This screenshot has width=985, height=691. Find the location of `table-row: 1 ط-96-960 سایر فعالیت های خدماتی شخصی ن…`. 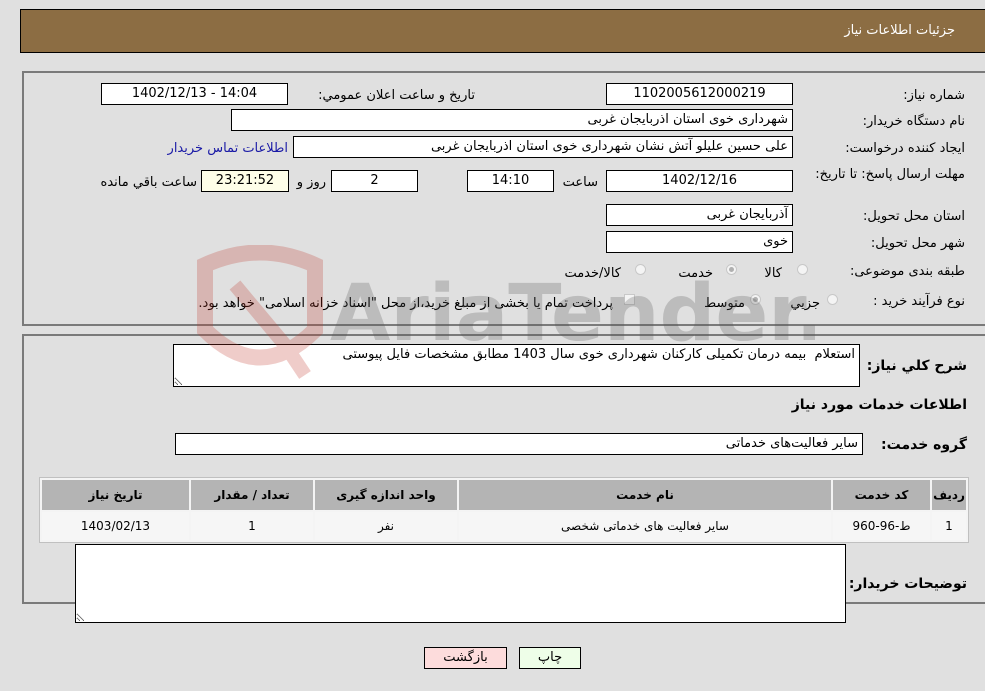

table-row: 1 ط-96-960 سایر فعالیت های خدماتی شخصی ن… is located at coordinates (504, 526).